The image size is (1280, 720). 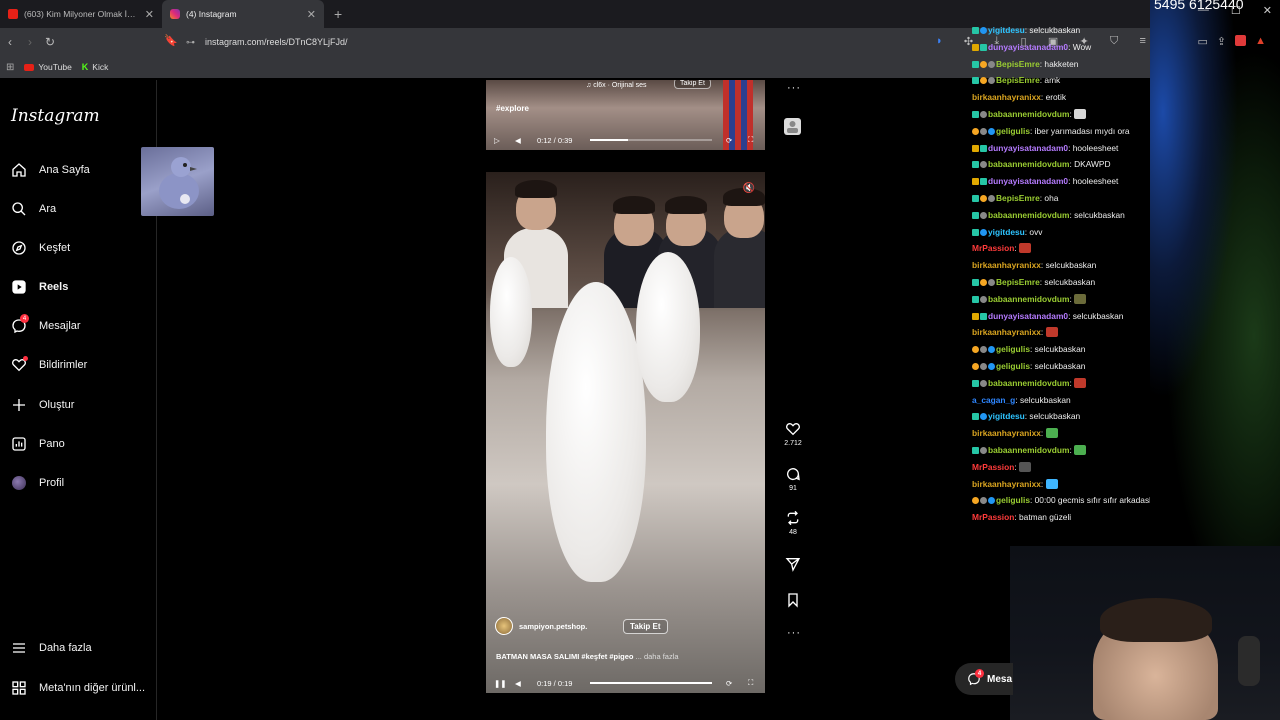 I want to click on brave-shield-icon, so click(x=1241, y=40).